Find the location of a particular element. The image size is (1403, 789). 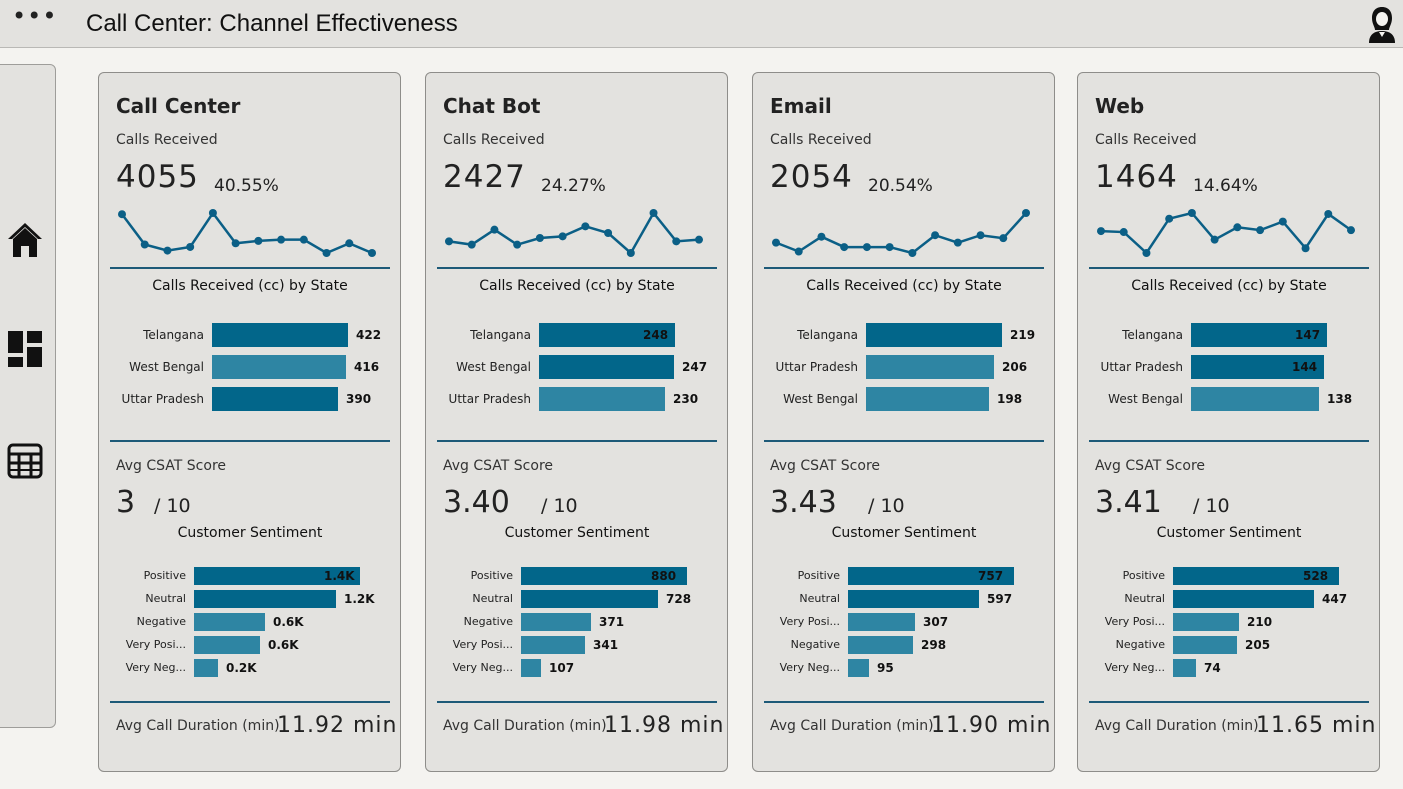

state-bar-row: Uttar Pradesh 390 is located at coordinates (250, 399).